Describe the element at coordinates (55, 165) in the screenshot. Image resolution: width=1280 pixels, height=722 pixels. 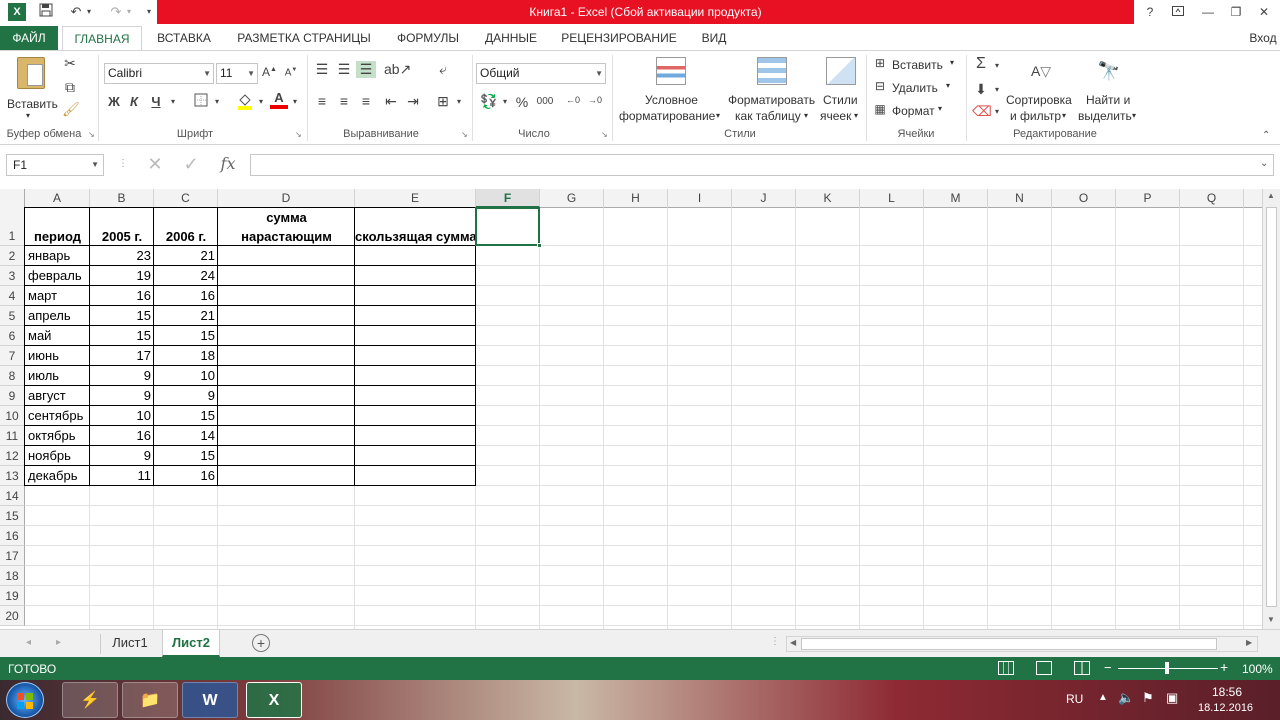
I see `name-box: F1 ▼` at that location.